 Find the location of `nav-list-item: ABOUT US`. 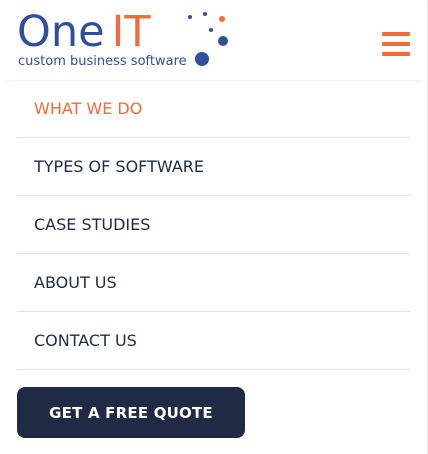

nav-list-item: ABOUT US is located at coordinates (213, 283).